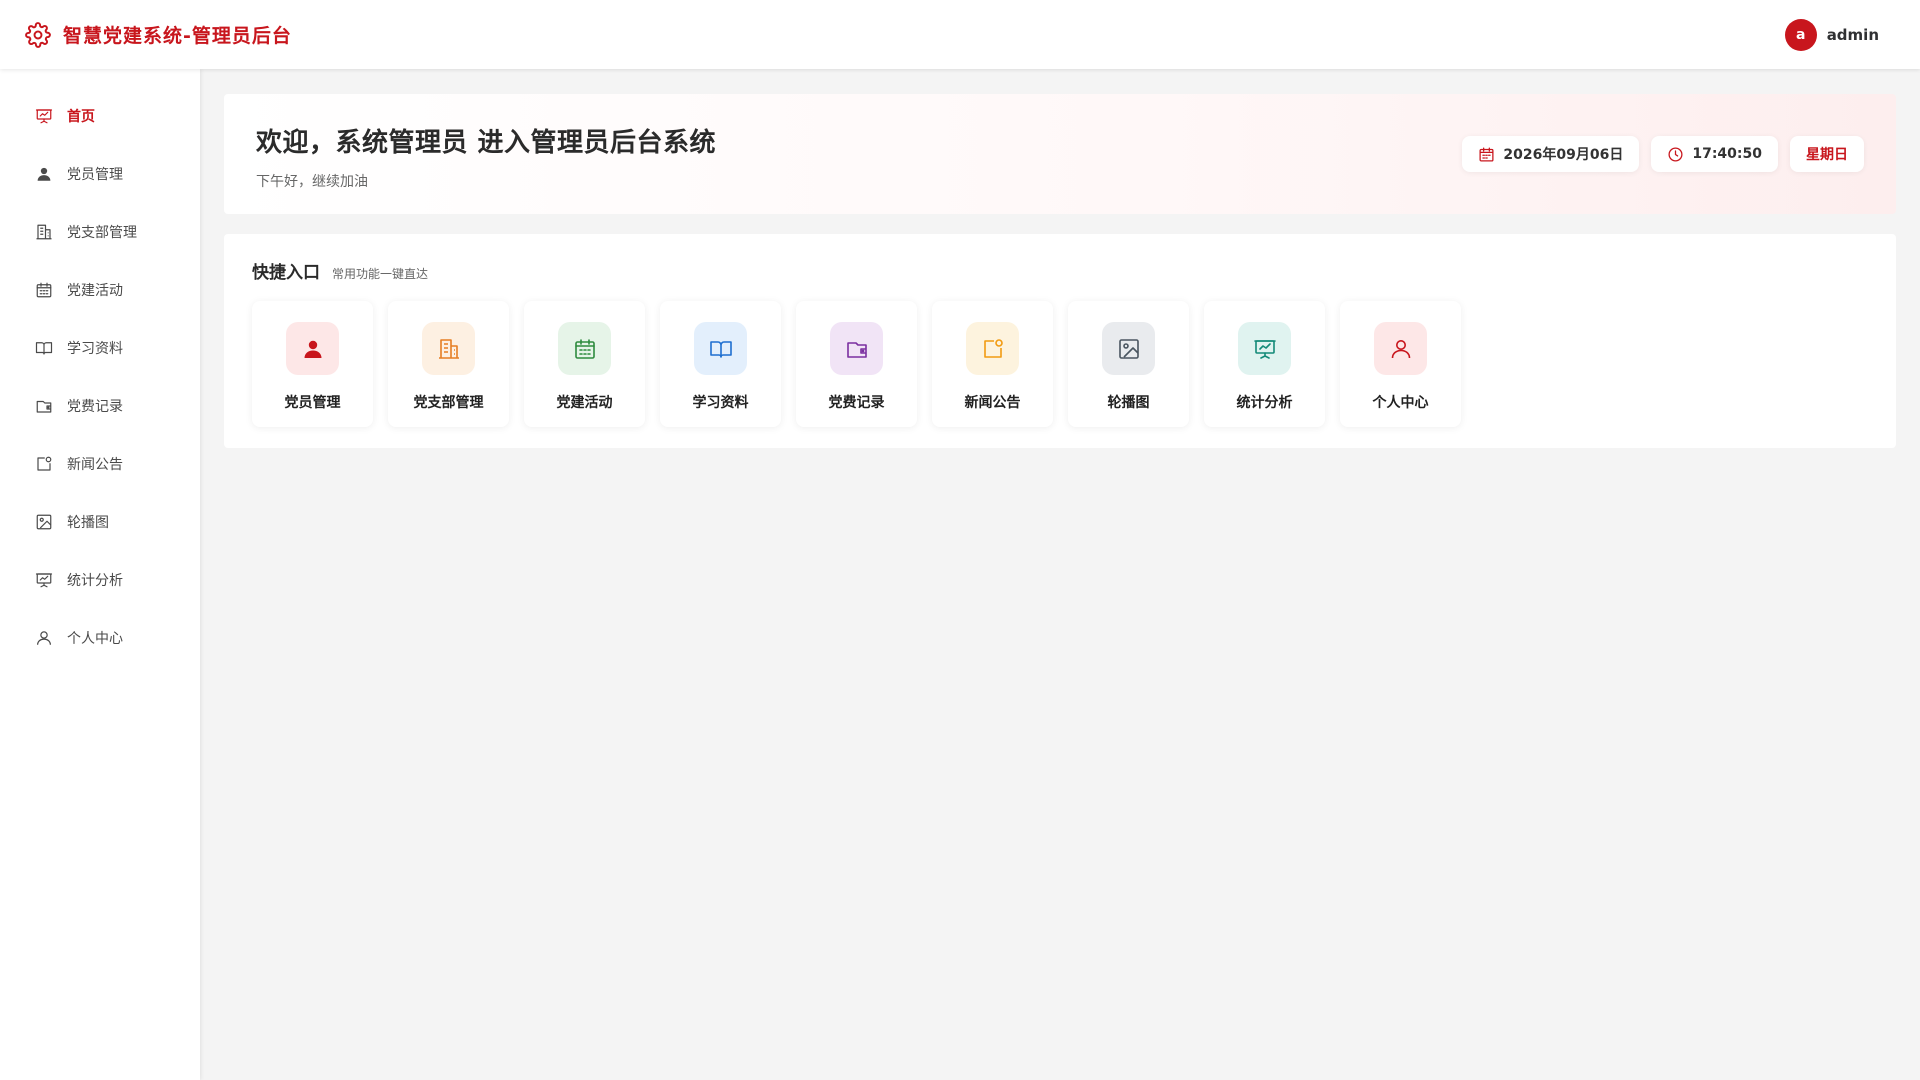 The image size is (1920, 1080). What do you see at coordinates (1264, 403) in the screenshot?
I see `quick-card-label: 统计分析` at bounding box center [1264, 403].